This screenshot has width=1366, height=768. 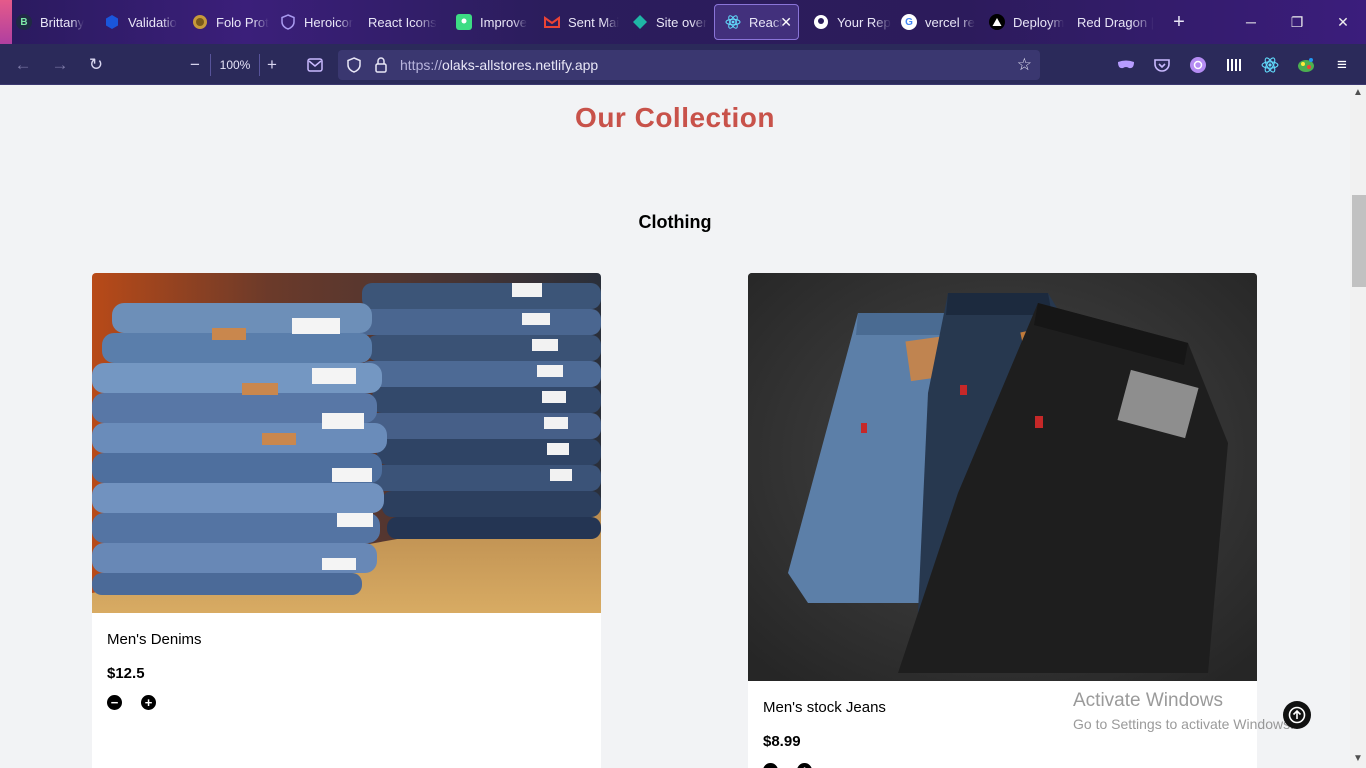 What do you see at coordinates (1358, 92) in the screenshot?
I see `scroll-up-arrow-icon: ▲` at bounding box center [1358, 92].